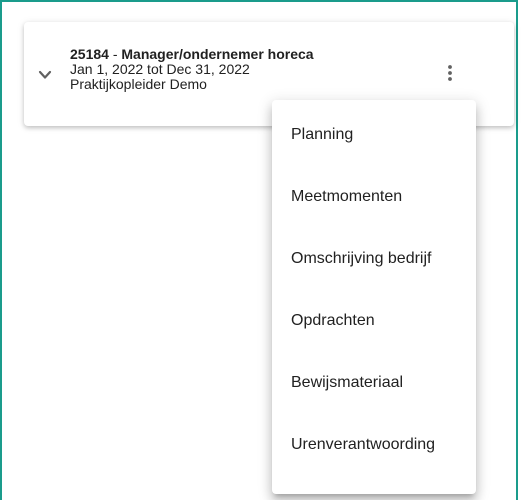 The width and height of the screenshot is (522, 500). What do you see at coordinates (374, 321) in the screenshot?
I see `menu-item-opdrachten: Opdrachten` at bounding box center [374, 321].